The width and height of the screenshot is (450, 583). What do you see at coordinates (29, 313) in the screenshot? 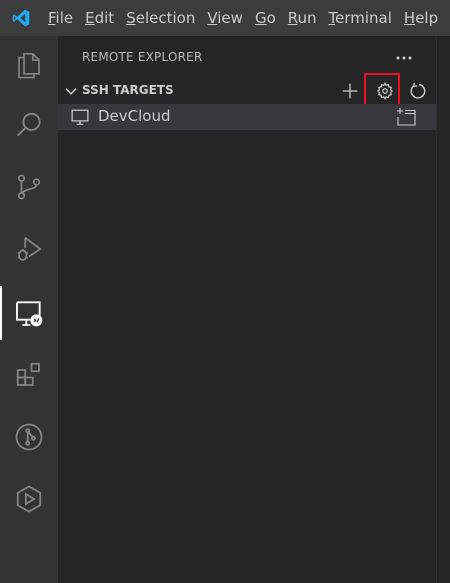
I see `remote-explorer-icon` at bounding box center [29, 313].